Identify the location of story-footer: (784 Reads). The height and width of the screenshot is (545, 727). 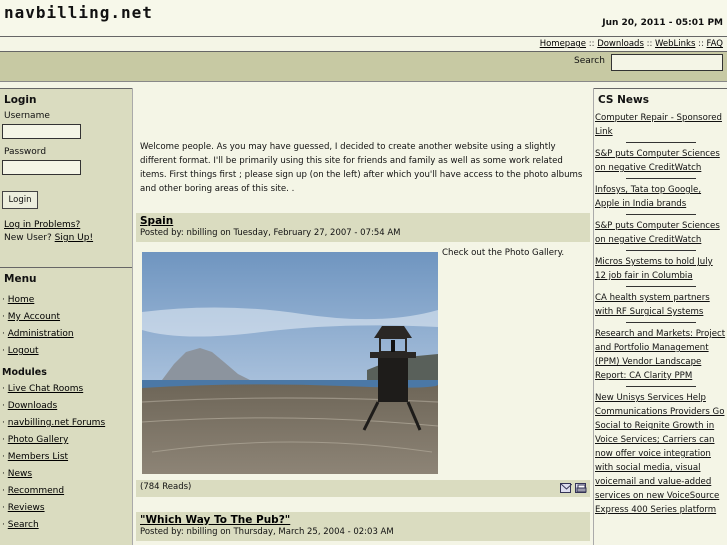
(363, 488).